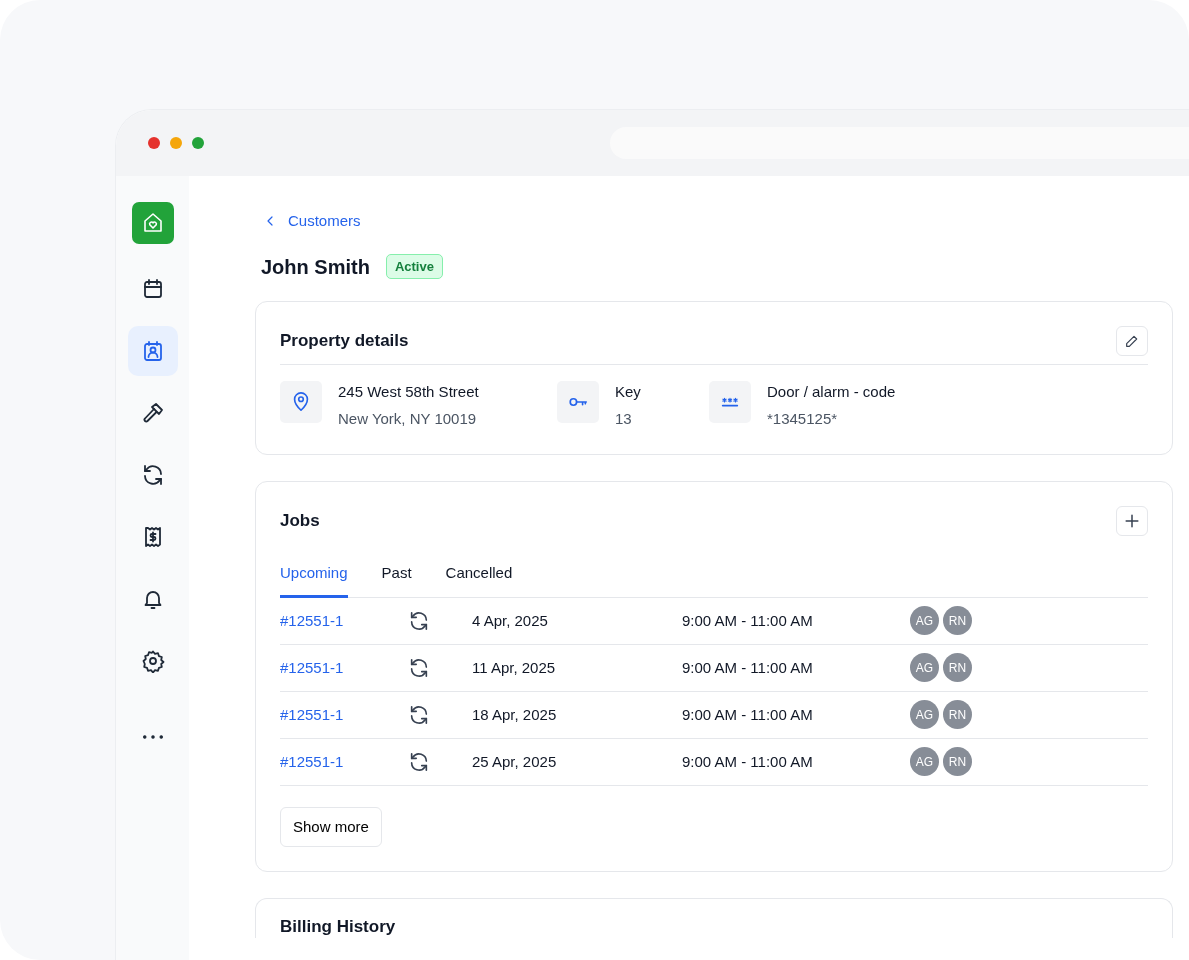 The image size is (1189, 960). What do you see at coordinates (152, 661) in the screenshot?
I see `settings-icon` at bounding box center [152, 661].